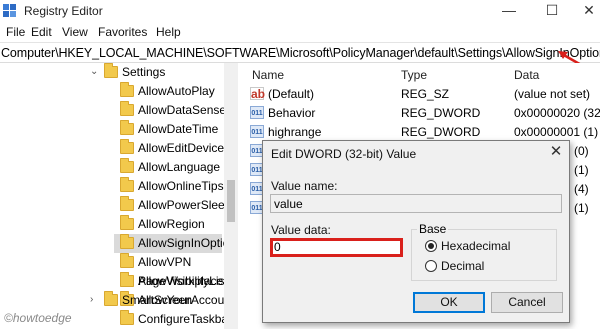 Image resolution: width=600 pixels, height=329 pixels. What do you see at coordinates (118, 167) in the screenshot?
I see `tree-item: AllowLanguage` at bounding box center [118, 167].